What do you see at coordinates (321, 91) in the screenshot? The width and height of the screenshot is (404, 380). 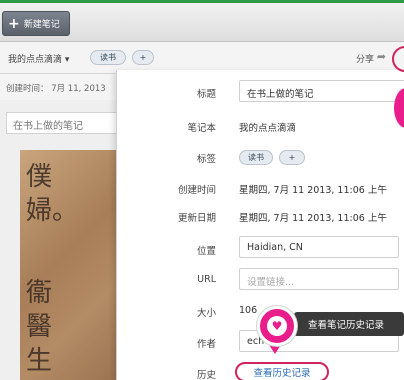 I see `title-field: 在书上做的笔记` at bounding box center [321, 91].